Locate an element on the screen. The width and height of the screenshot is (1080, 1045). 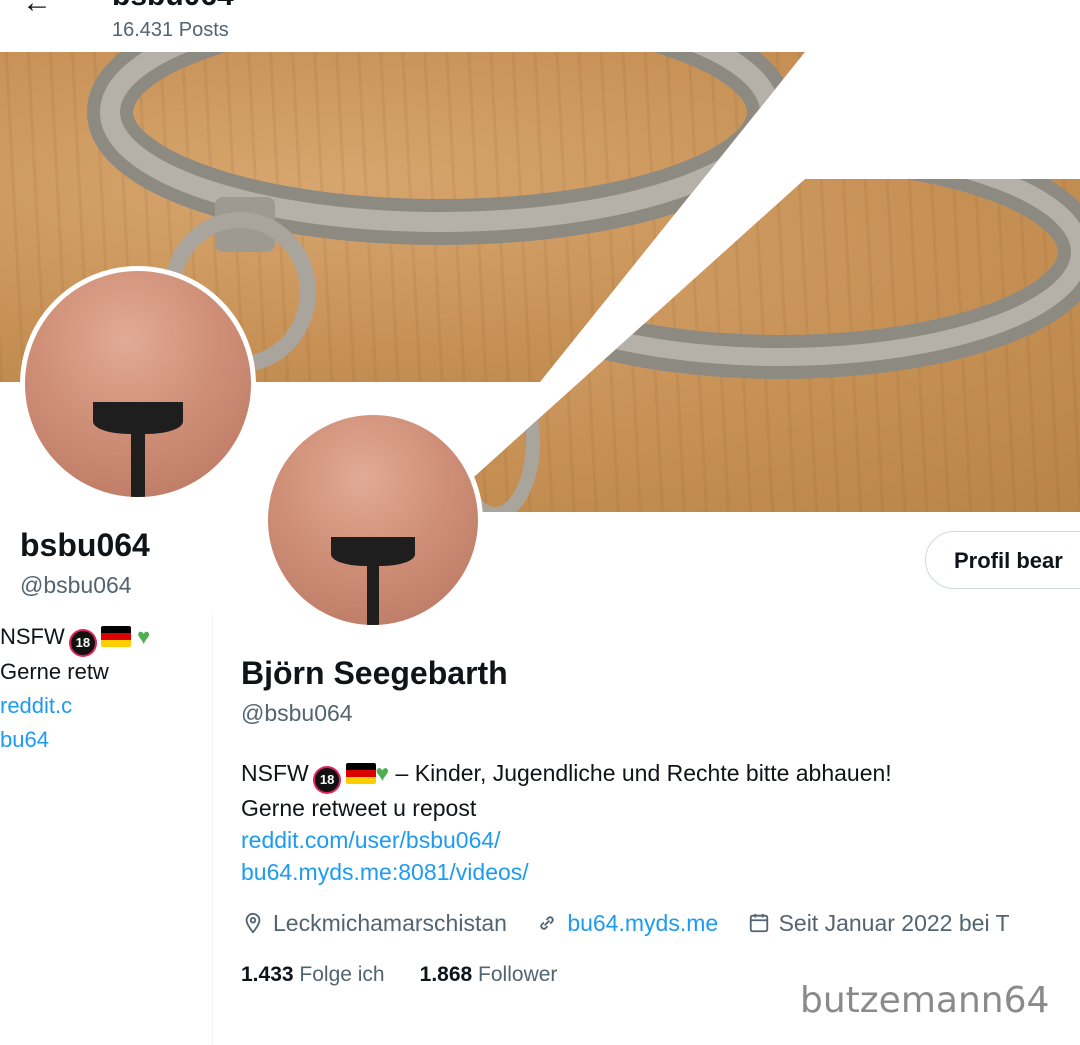
edit-profile-button: Profil bear is located at coordinates (1002, 560).